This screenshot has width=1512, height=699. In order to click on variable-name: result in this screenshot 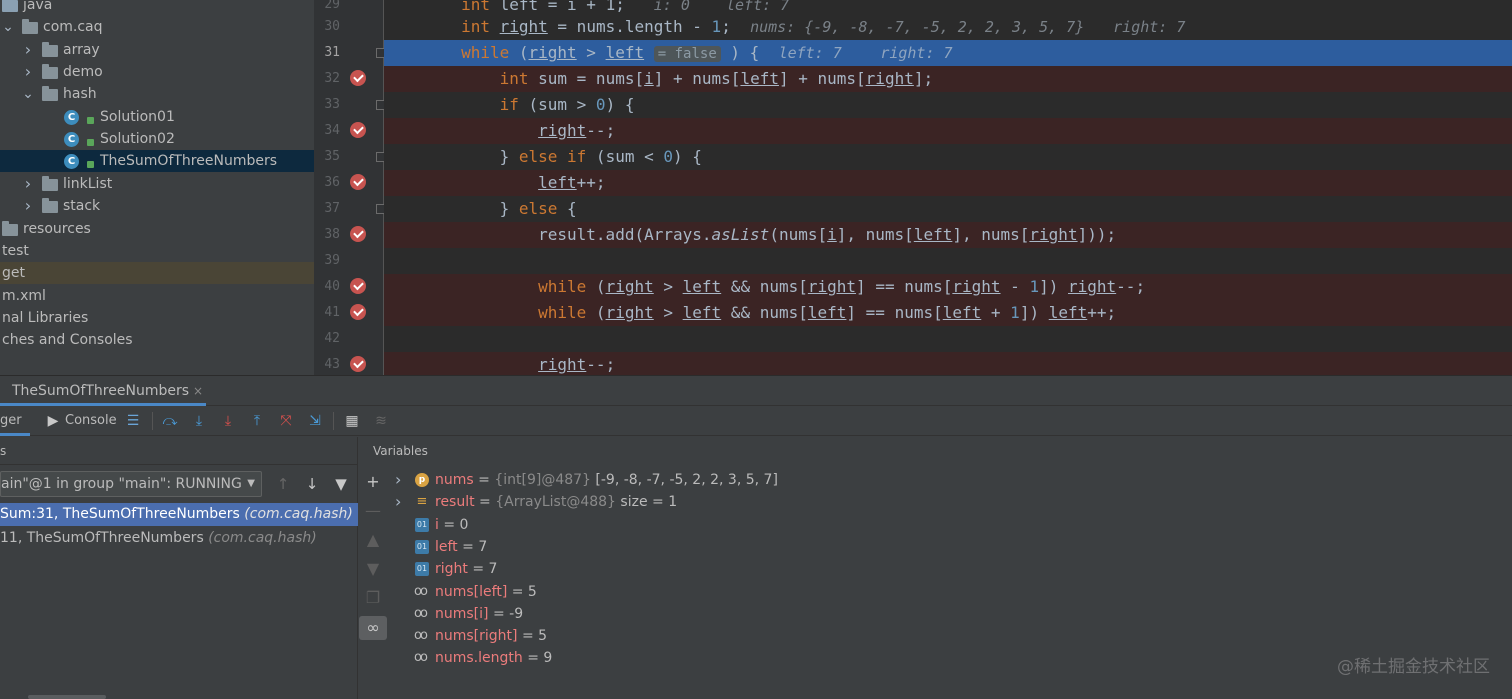, I will do `click(455, 502)`.